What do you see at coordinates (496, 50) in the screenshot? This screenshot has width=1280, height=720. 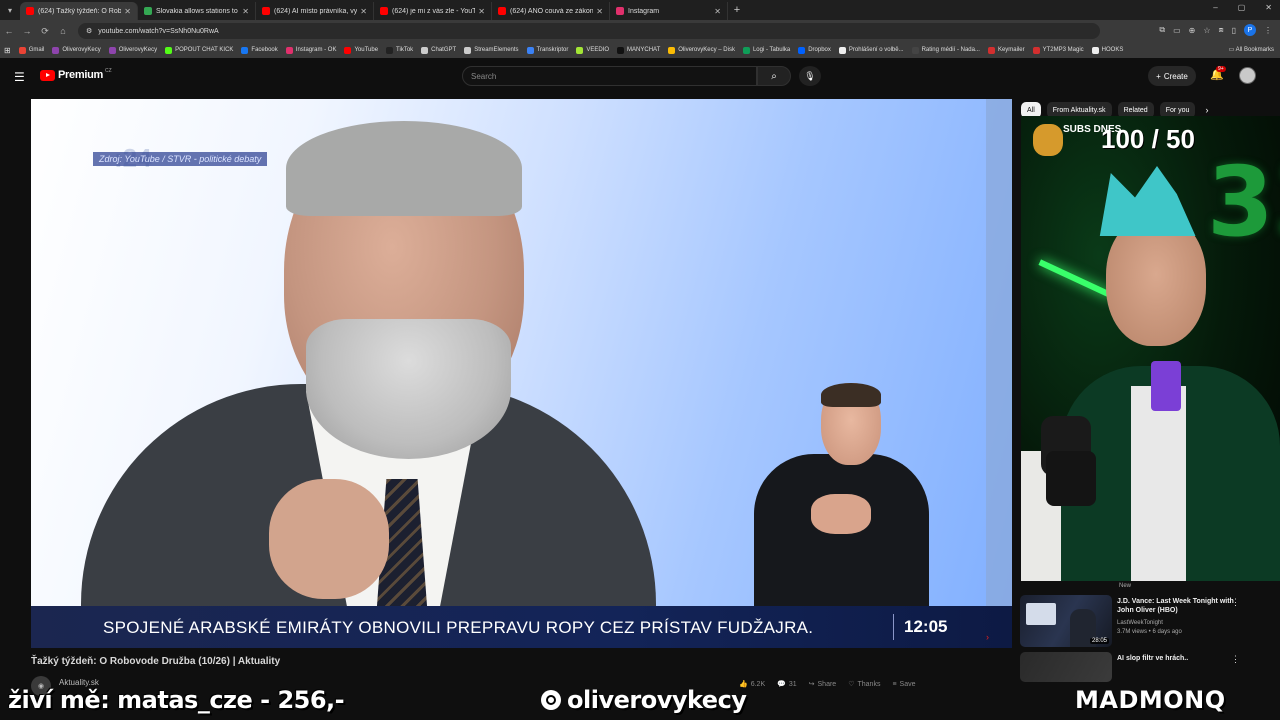 I see `bookmark-label: StreamElements` at bounding box center [496, 50].